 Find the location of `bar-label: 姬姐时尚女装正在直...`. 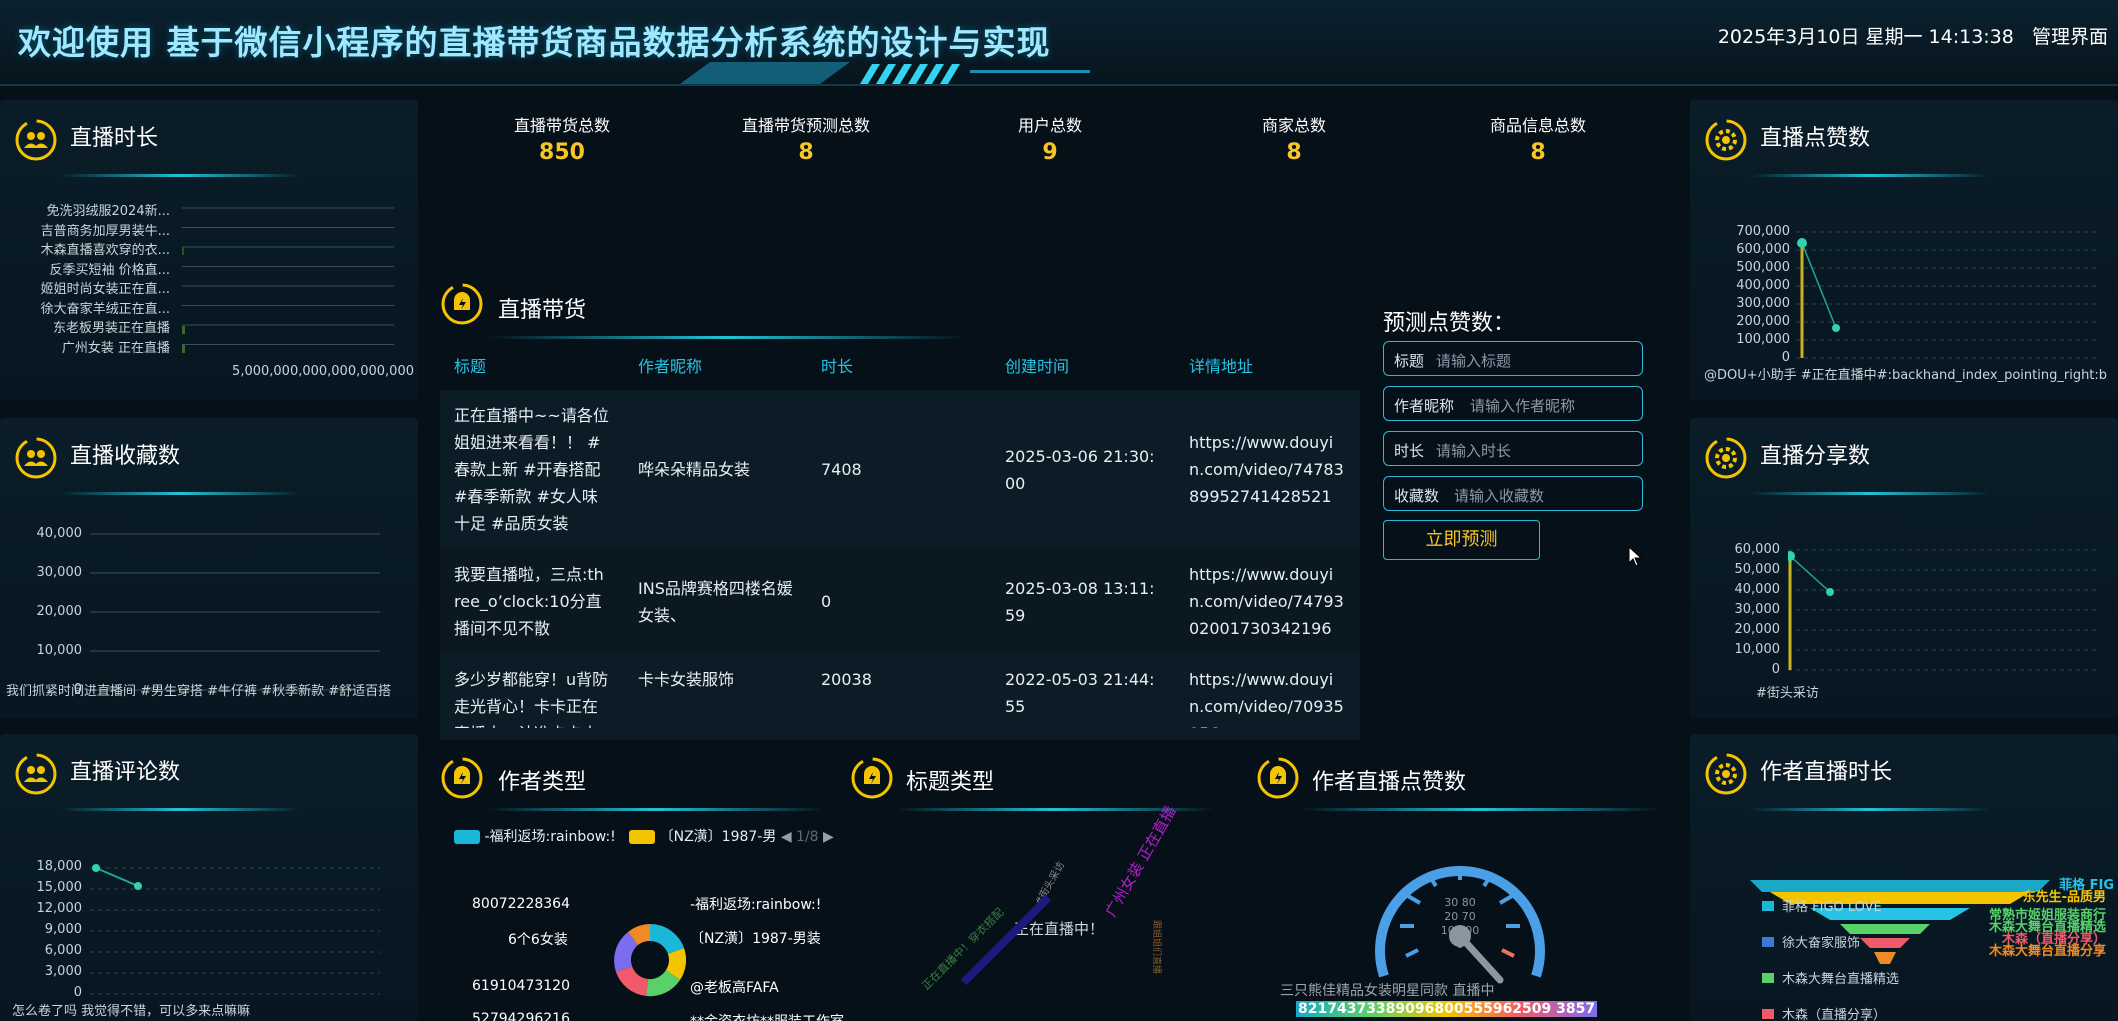

bar-label: 姬姐时尚女装正在直... is located at coordinates (105, 289).